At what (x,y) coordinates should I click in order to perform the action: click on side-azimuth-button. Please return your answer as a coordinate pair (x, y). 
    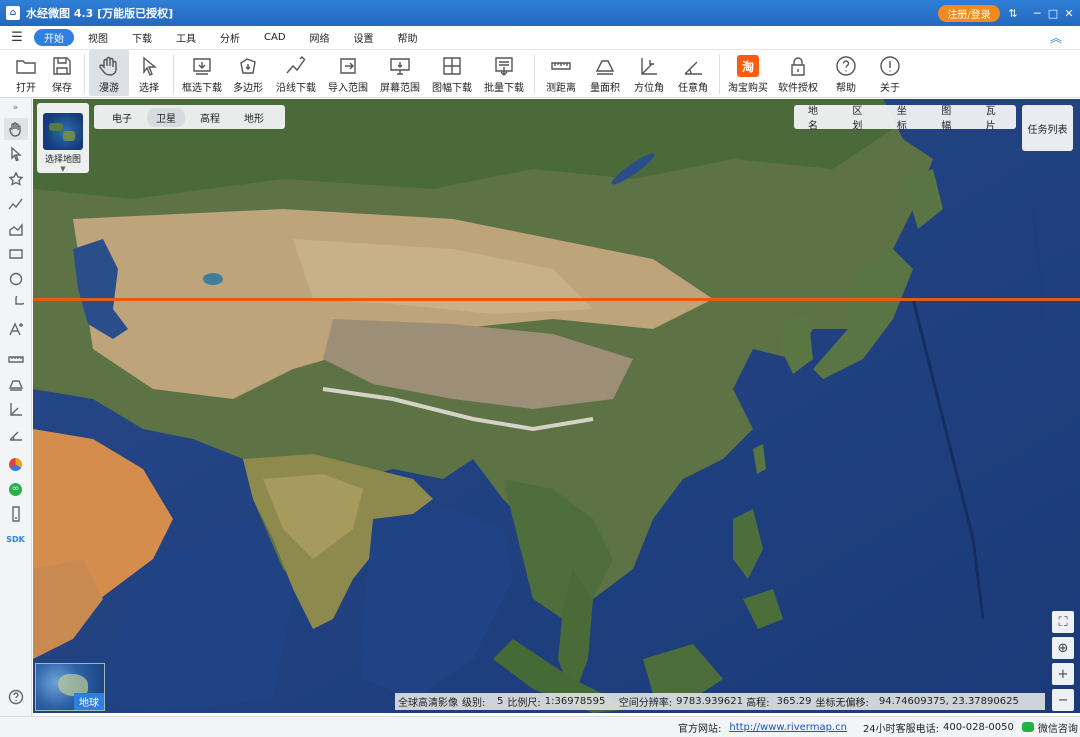
    Looking at the image, I should click on (16, 409).